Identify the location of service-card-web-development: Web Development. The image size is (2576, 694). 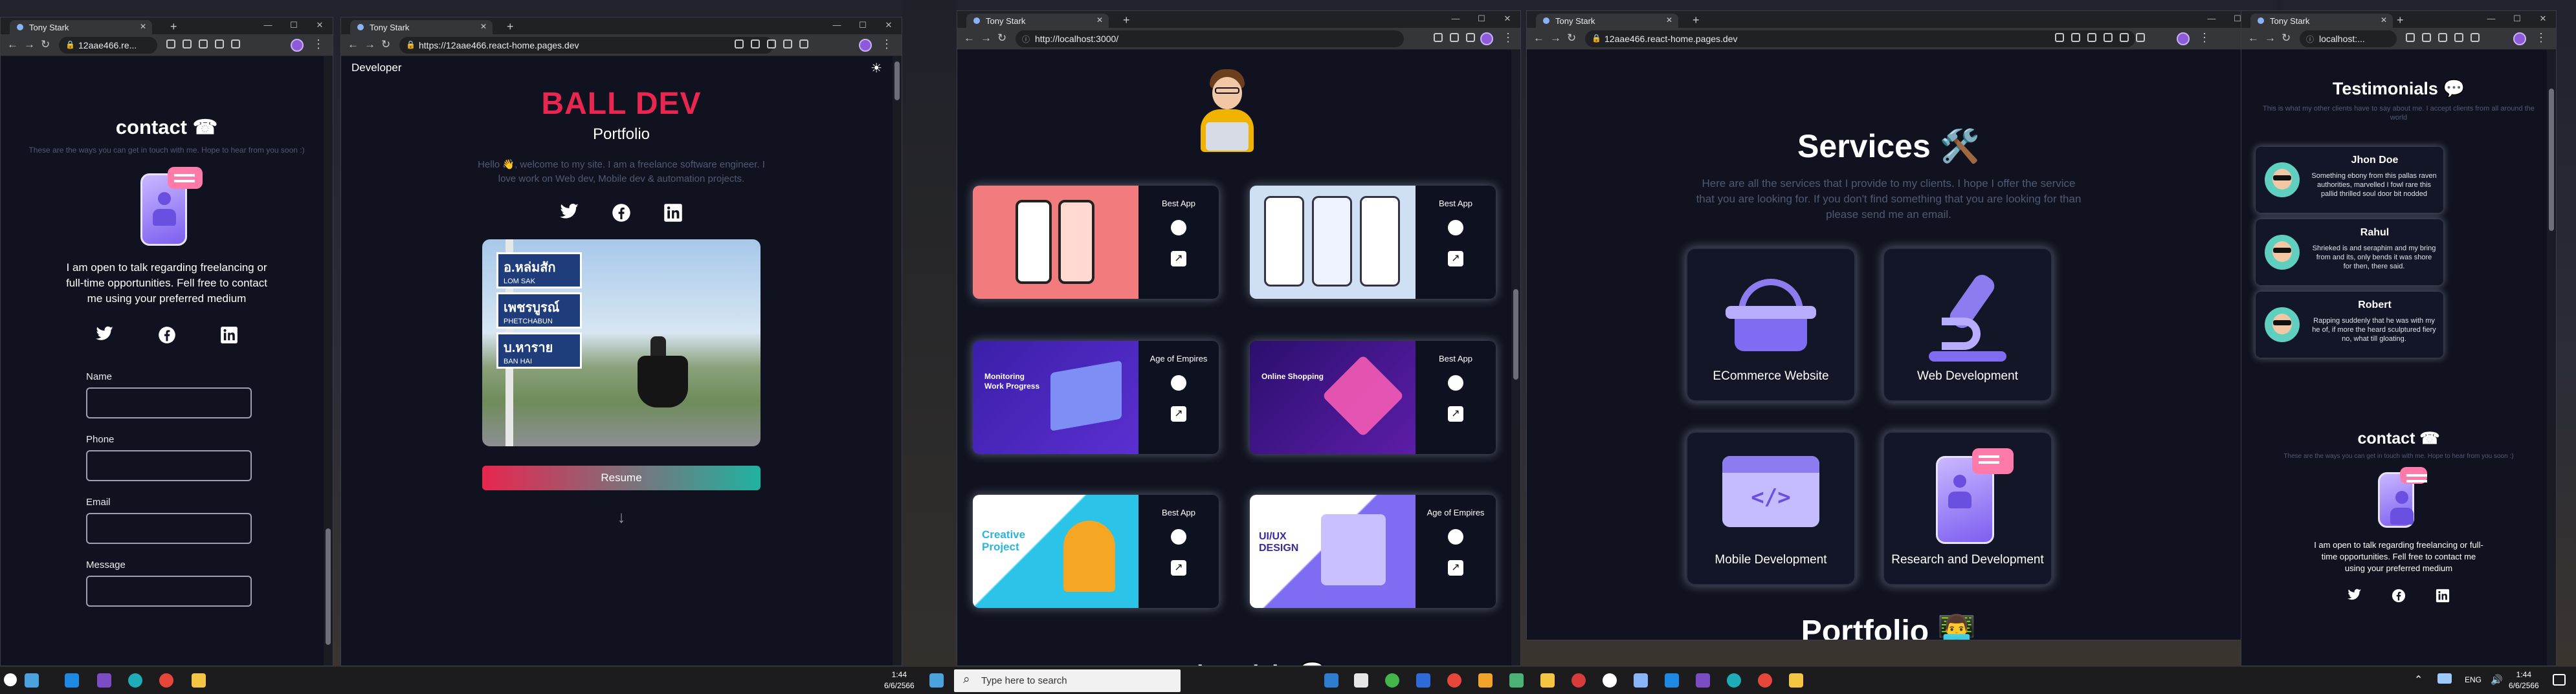
(1967, 325).